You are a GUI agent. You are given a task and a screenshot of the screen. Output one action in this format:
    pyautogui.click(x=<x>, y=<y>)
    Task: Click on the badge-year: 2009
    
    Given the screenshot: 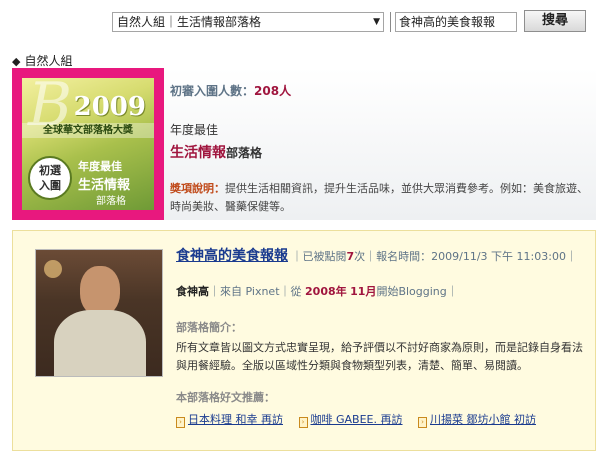 What is the action you would take?
    pyautogui.click(x=109, y=107)
    